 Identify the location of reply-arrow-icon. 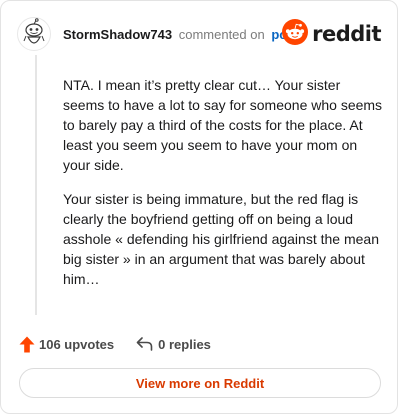
(147, 344).